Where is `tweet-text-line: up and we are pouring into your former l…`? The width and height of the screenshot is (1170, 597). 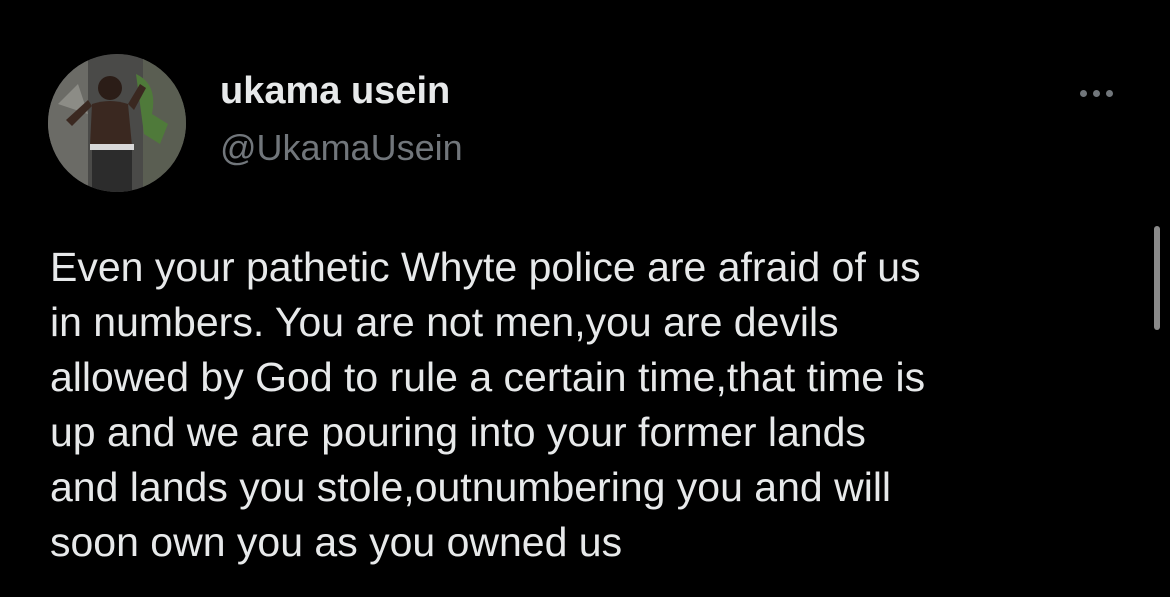 tweet-text-line: up and we are pouring into your former l… is located at coordinates (458, 432).